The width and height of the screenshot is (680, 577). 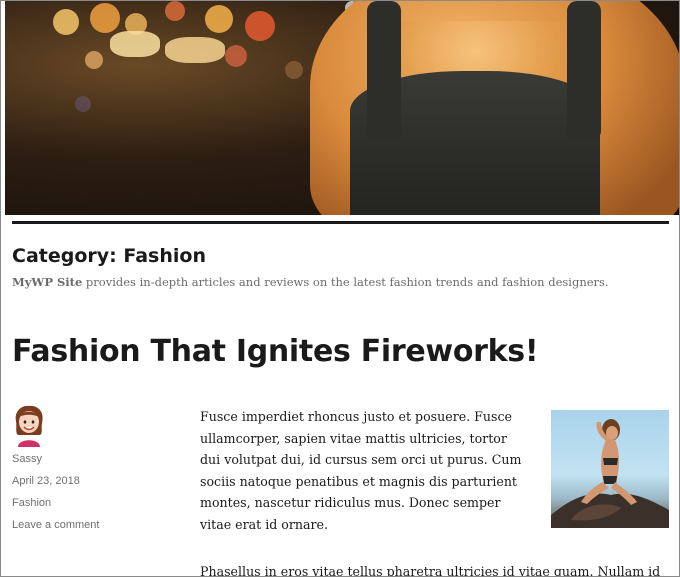 What do you see at coordinates (610, 473) in the screenshot?
I see `model-photo-icon` at bounding box center [610, 473].